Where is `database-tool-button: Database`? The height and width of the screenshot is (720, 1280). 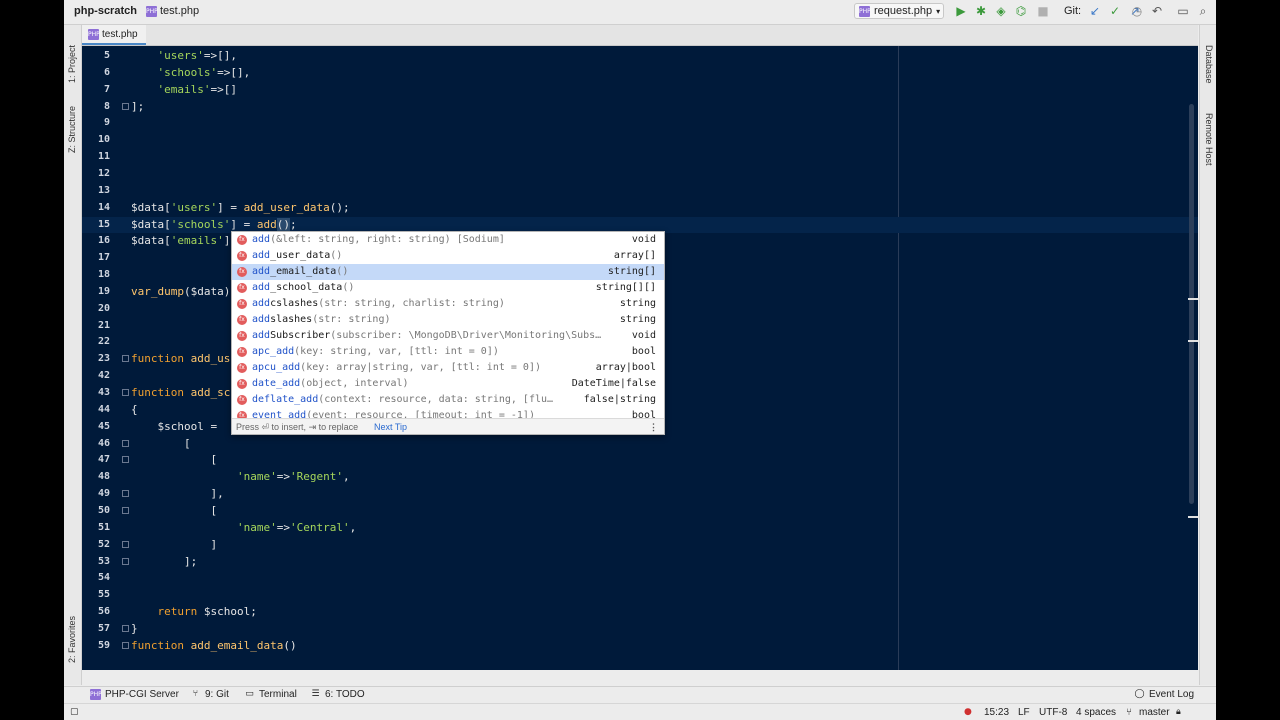 database-tool-button: Database is located at coordinates (1209, 64).